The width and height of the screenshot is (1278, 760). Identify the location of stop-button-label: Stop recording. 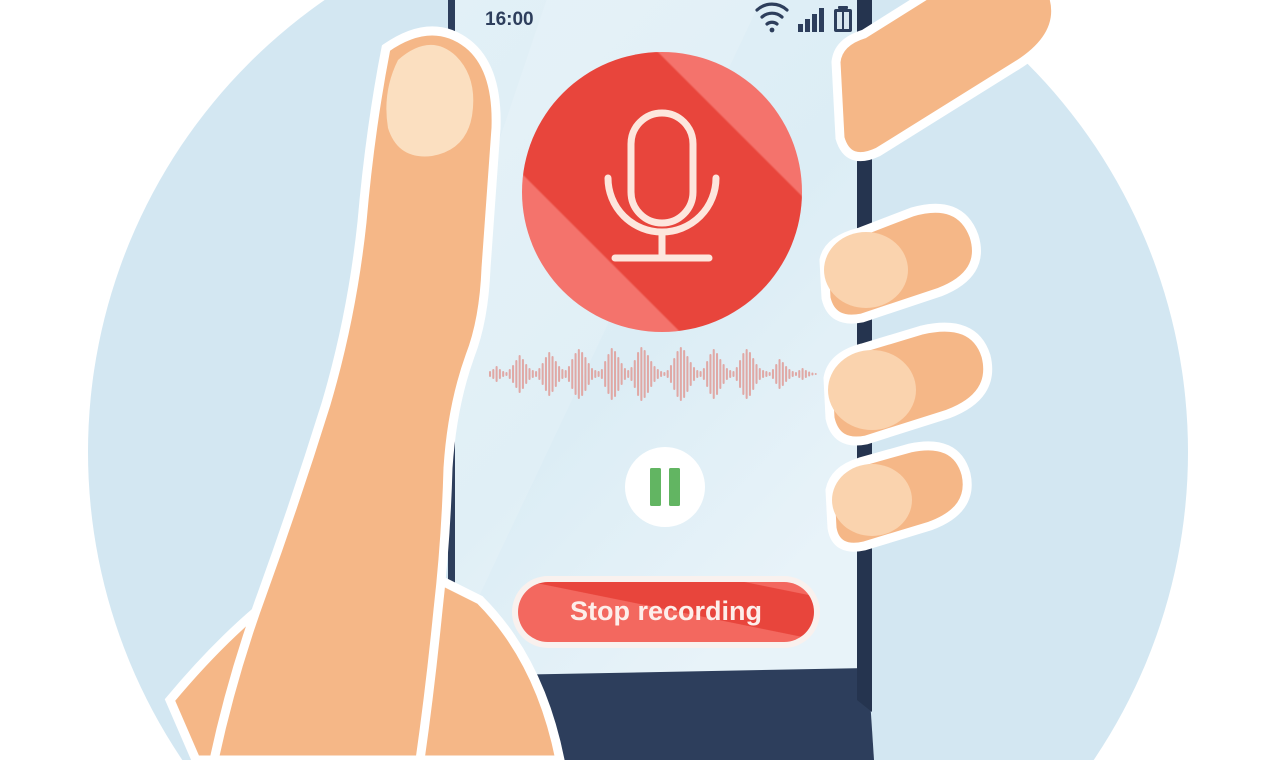
(666, 611).